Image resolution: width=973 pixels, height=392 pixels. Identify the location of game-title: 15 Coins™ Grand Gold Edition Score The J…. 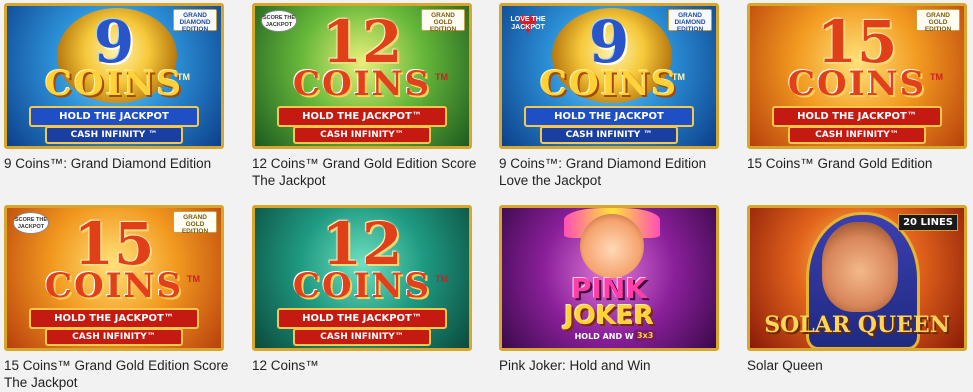
(119, 374).